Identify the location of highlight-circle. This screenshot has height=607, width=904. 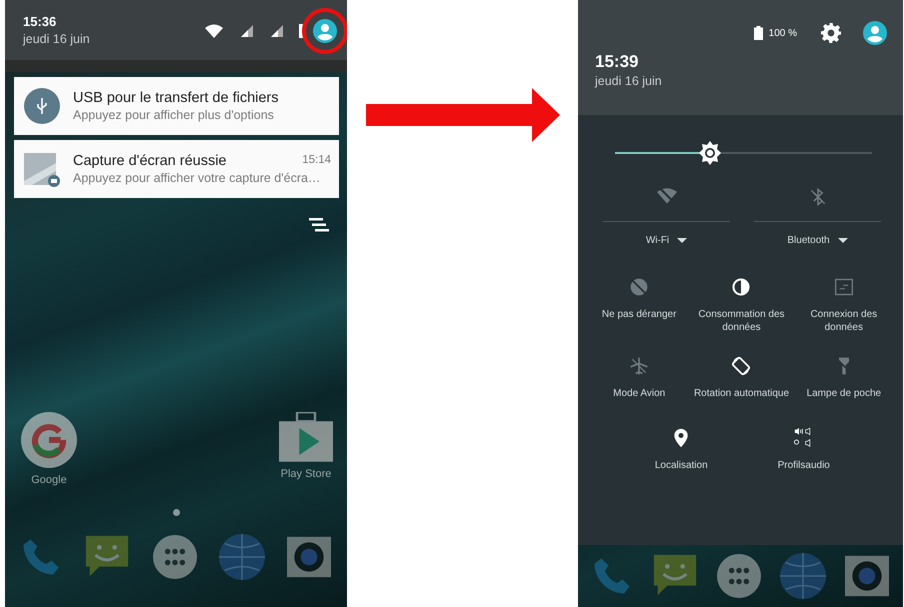
(324, 31).